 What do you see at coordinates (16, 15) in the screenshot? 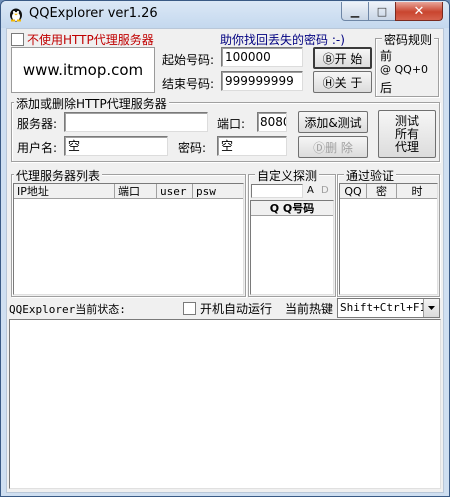
I see `penguin-icon` at bounding box center [16, 15].